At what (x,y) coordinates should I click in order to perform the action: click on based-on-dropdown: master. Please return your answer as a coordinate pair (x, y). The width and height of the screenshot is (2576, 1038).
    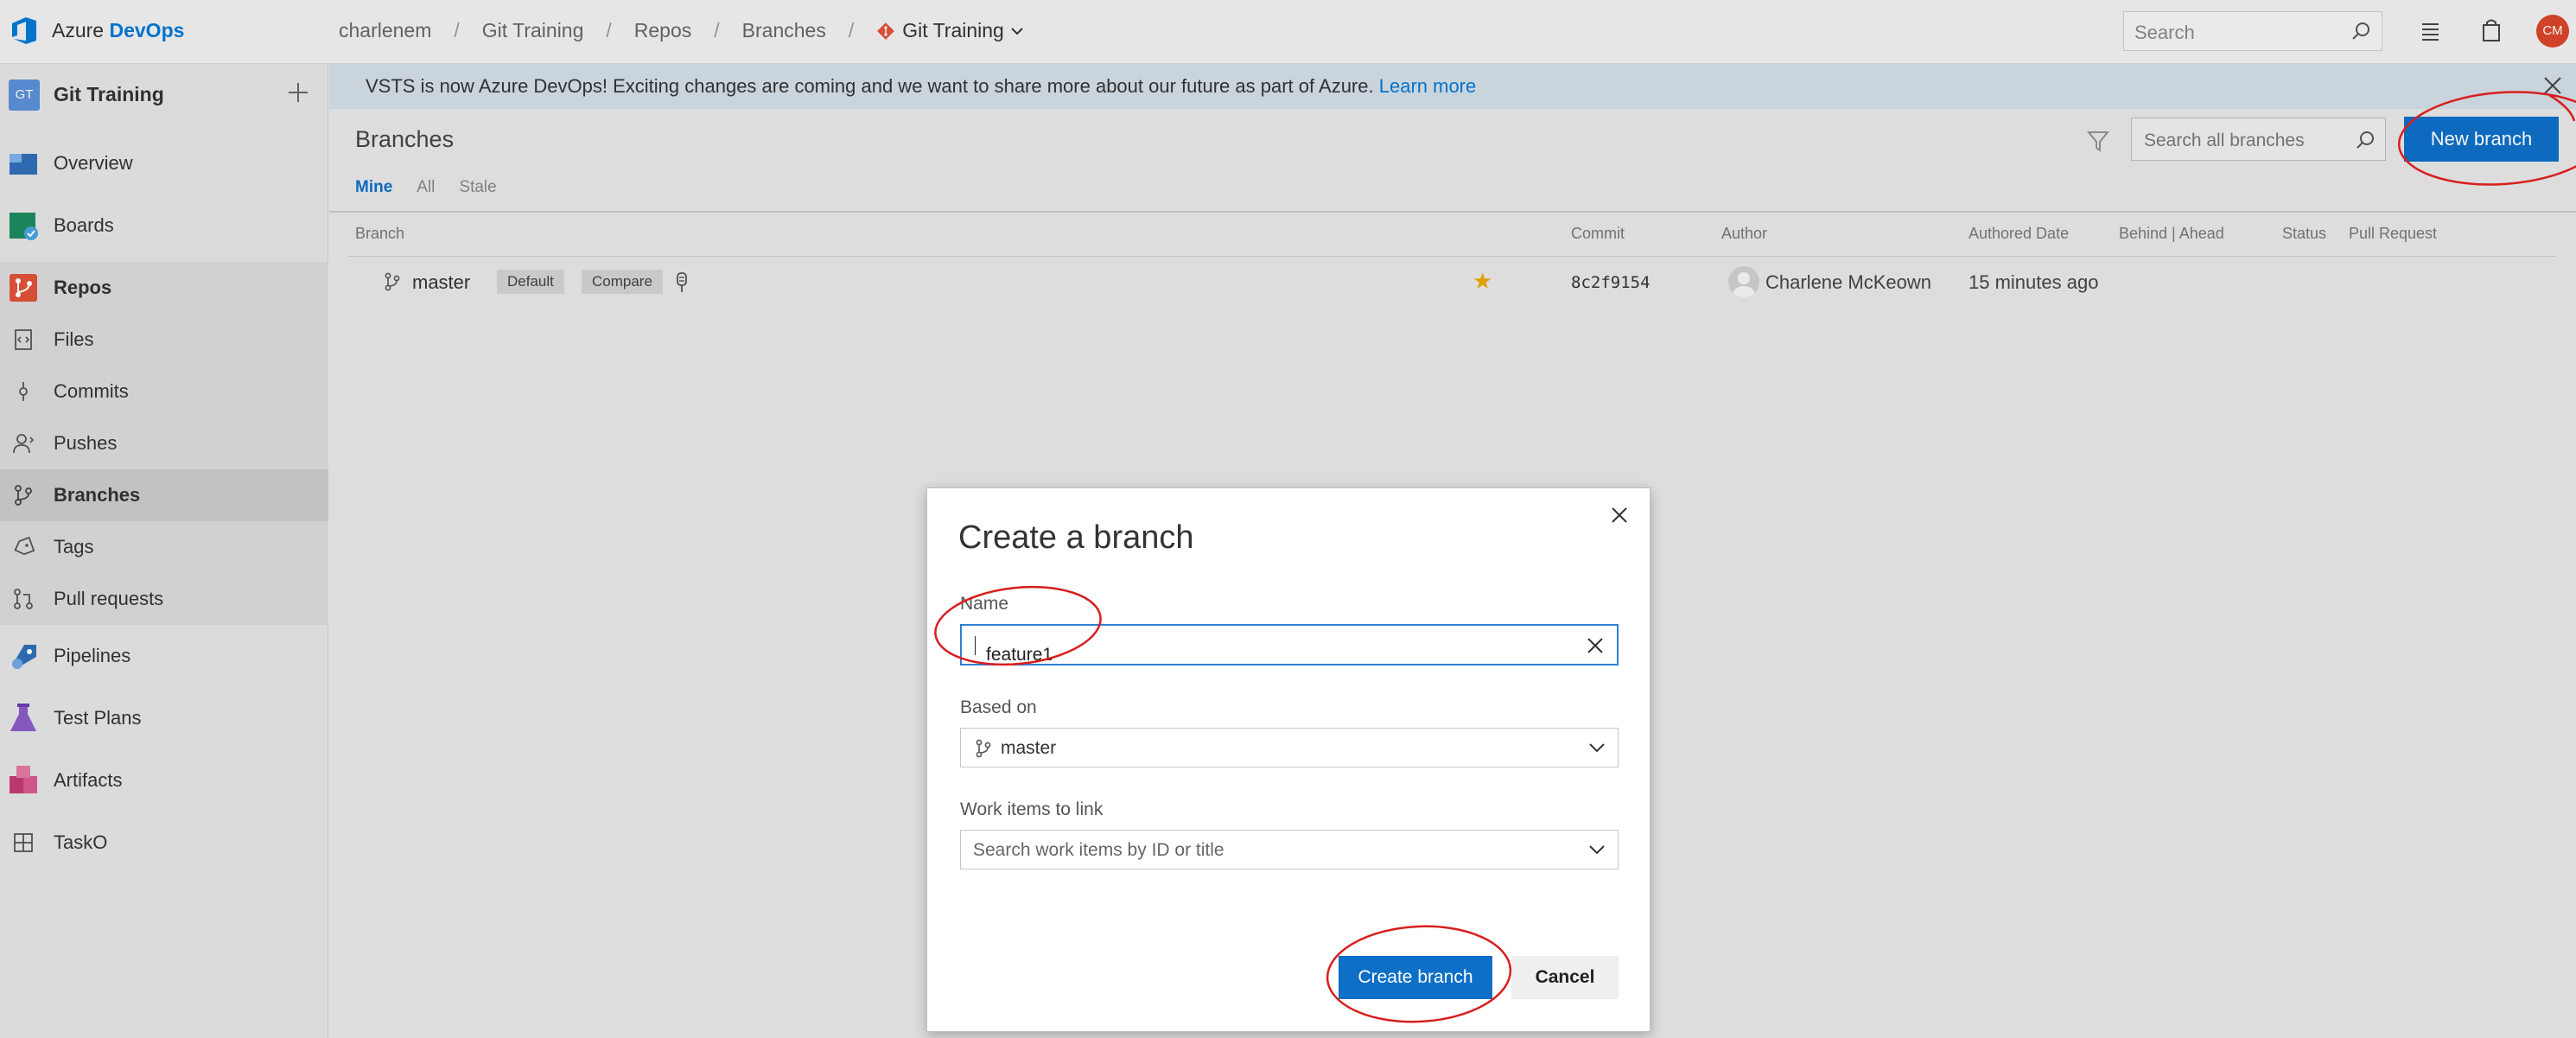
    Looking at the image, I should click on (1290, 747).